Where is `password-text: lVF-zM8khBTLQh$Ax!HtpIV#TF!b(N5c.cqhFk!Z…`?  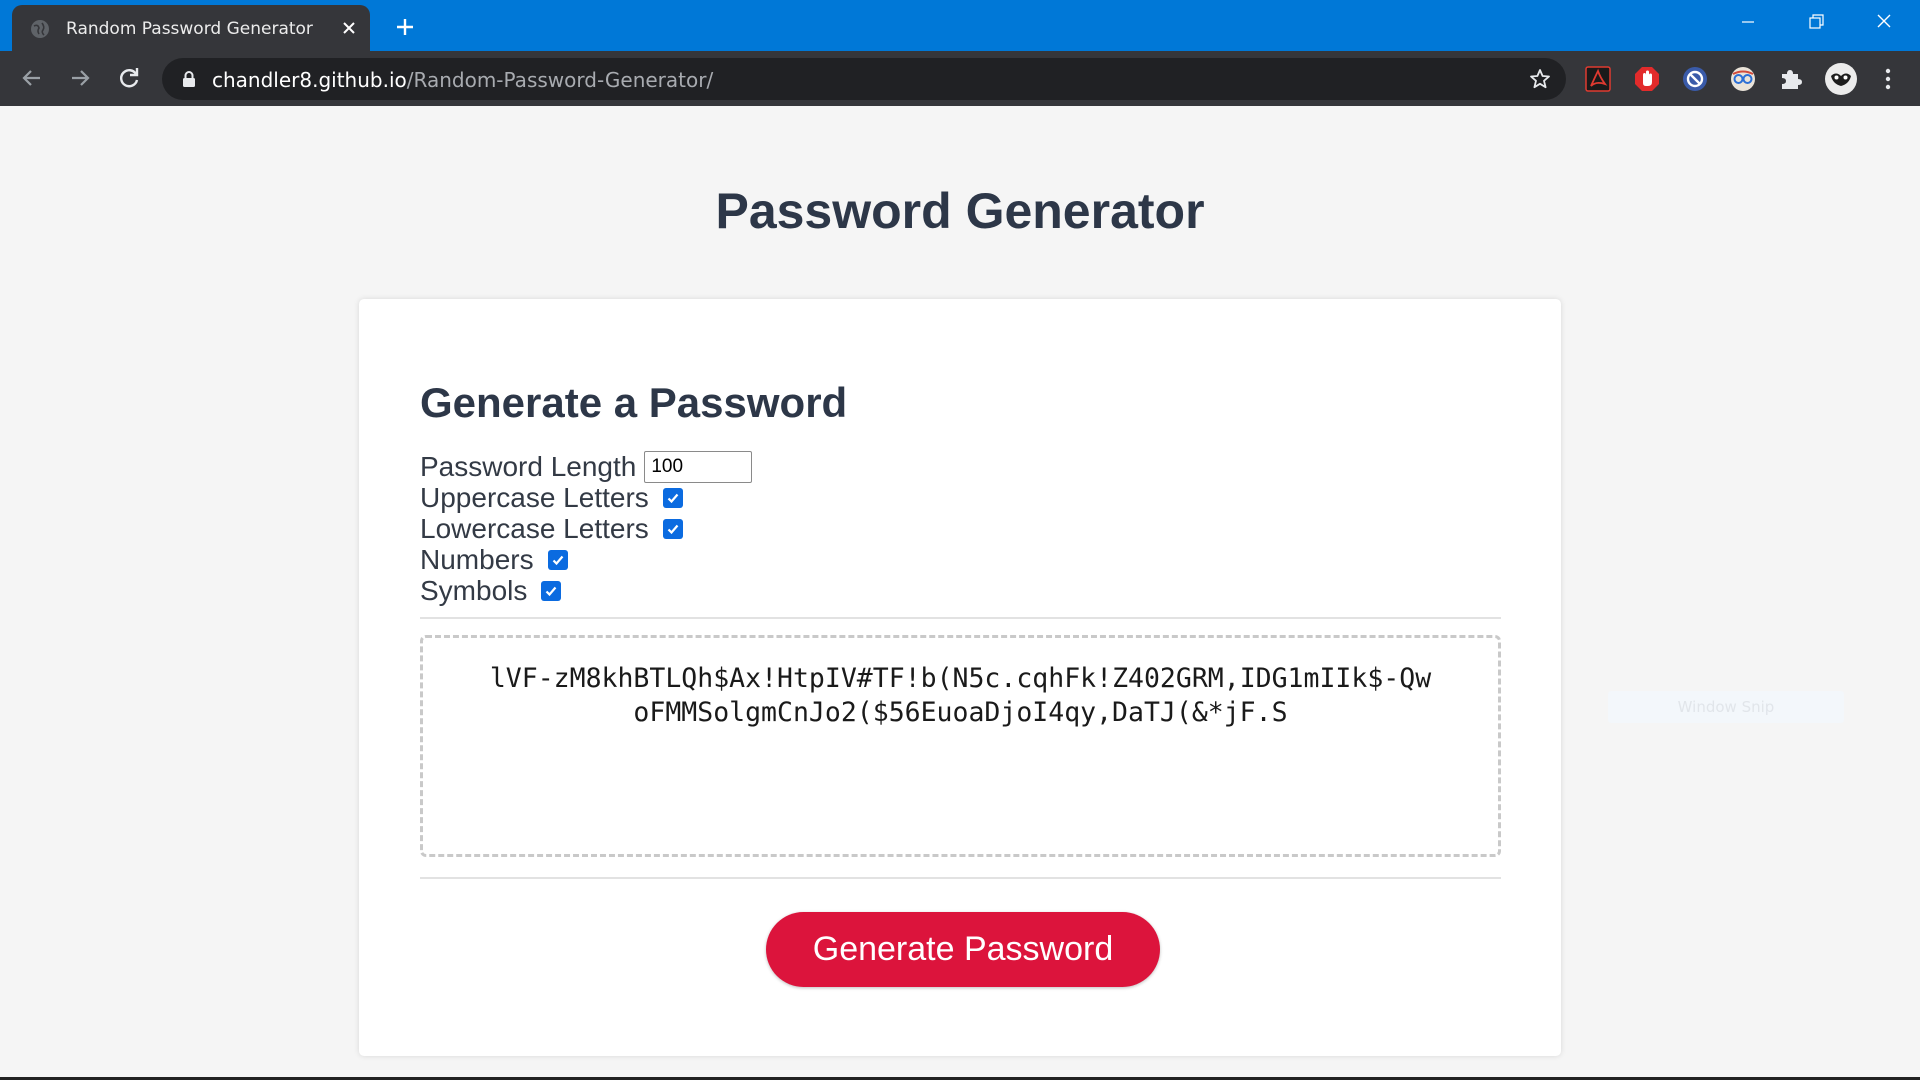
password-text: lVF-zM8khBTLQh$Ax!HtpIV#TF!b(N5c.cqhFk!Z… is located at coordinates (960, 695).